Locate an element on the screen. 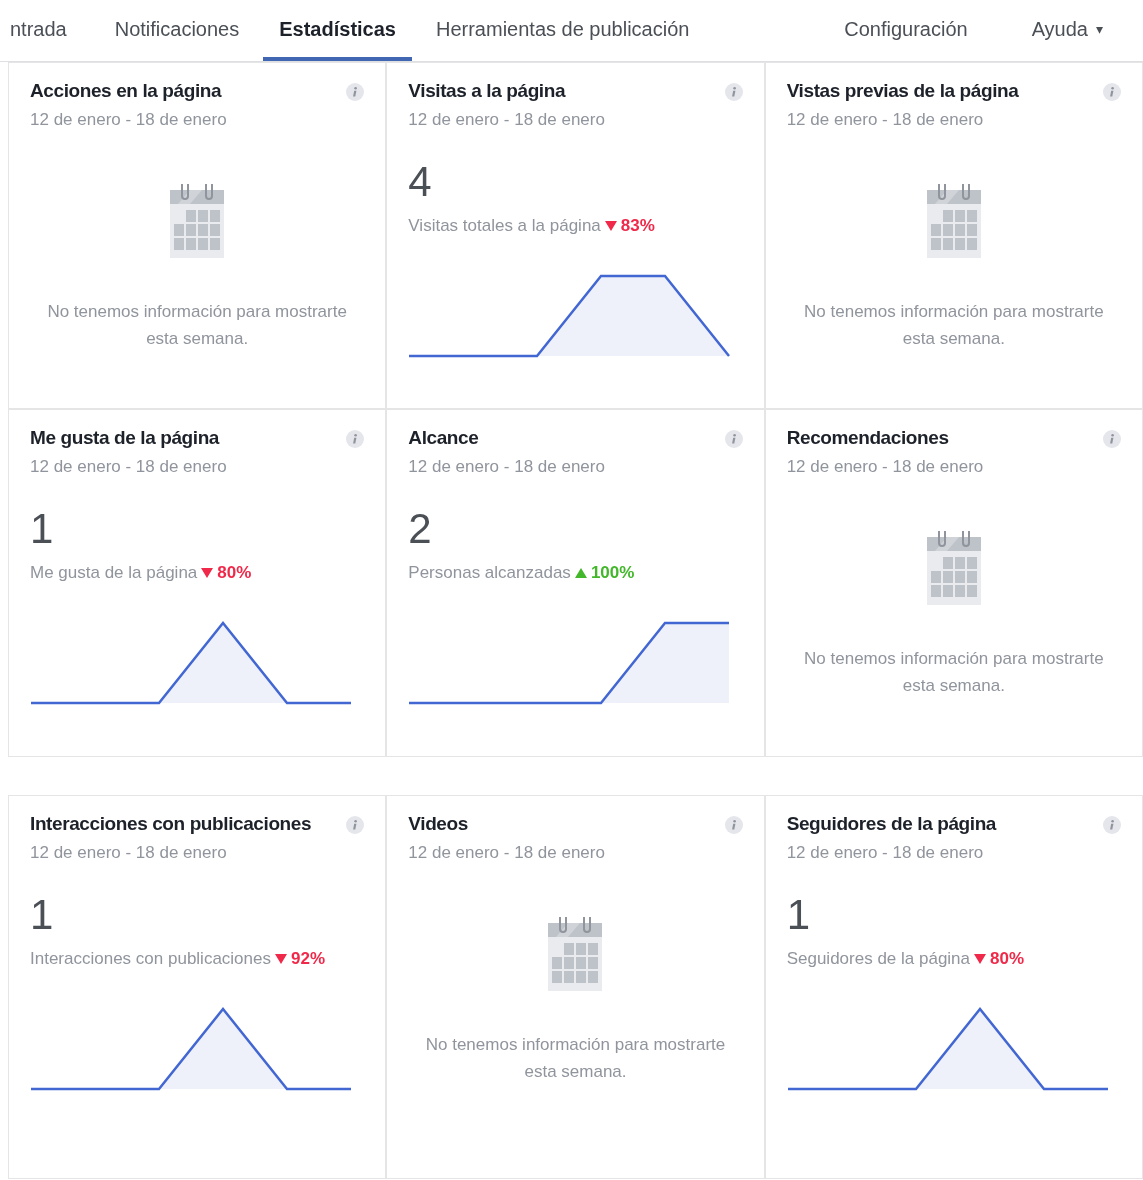 This screenshot has width=1143, height=1180. card-title: Me gusta de la página is located at coordinates (125, 438).